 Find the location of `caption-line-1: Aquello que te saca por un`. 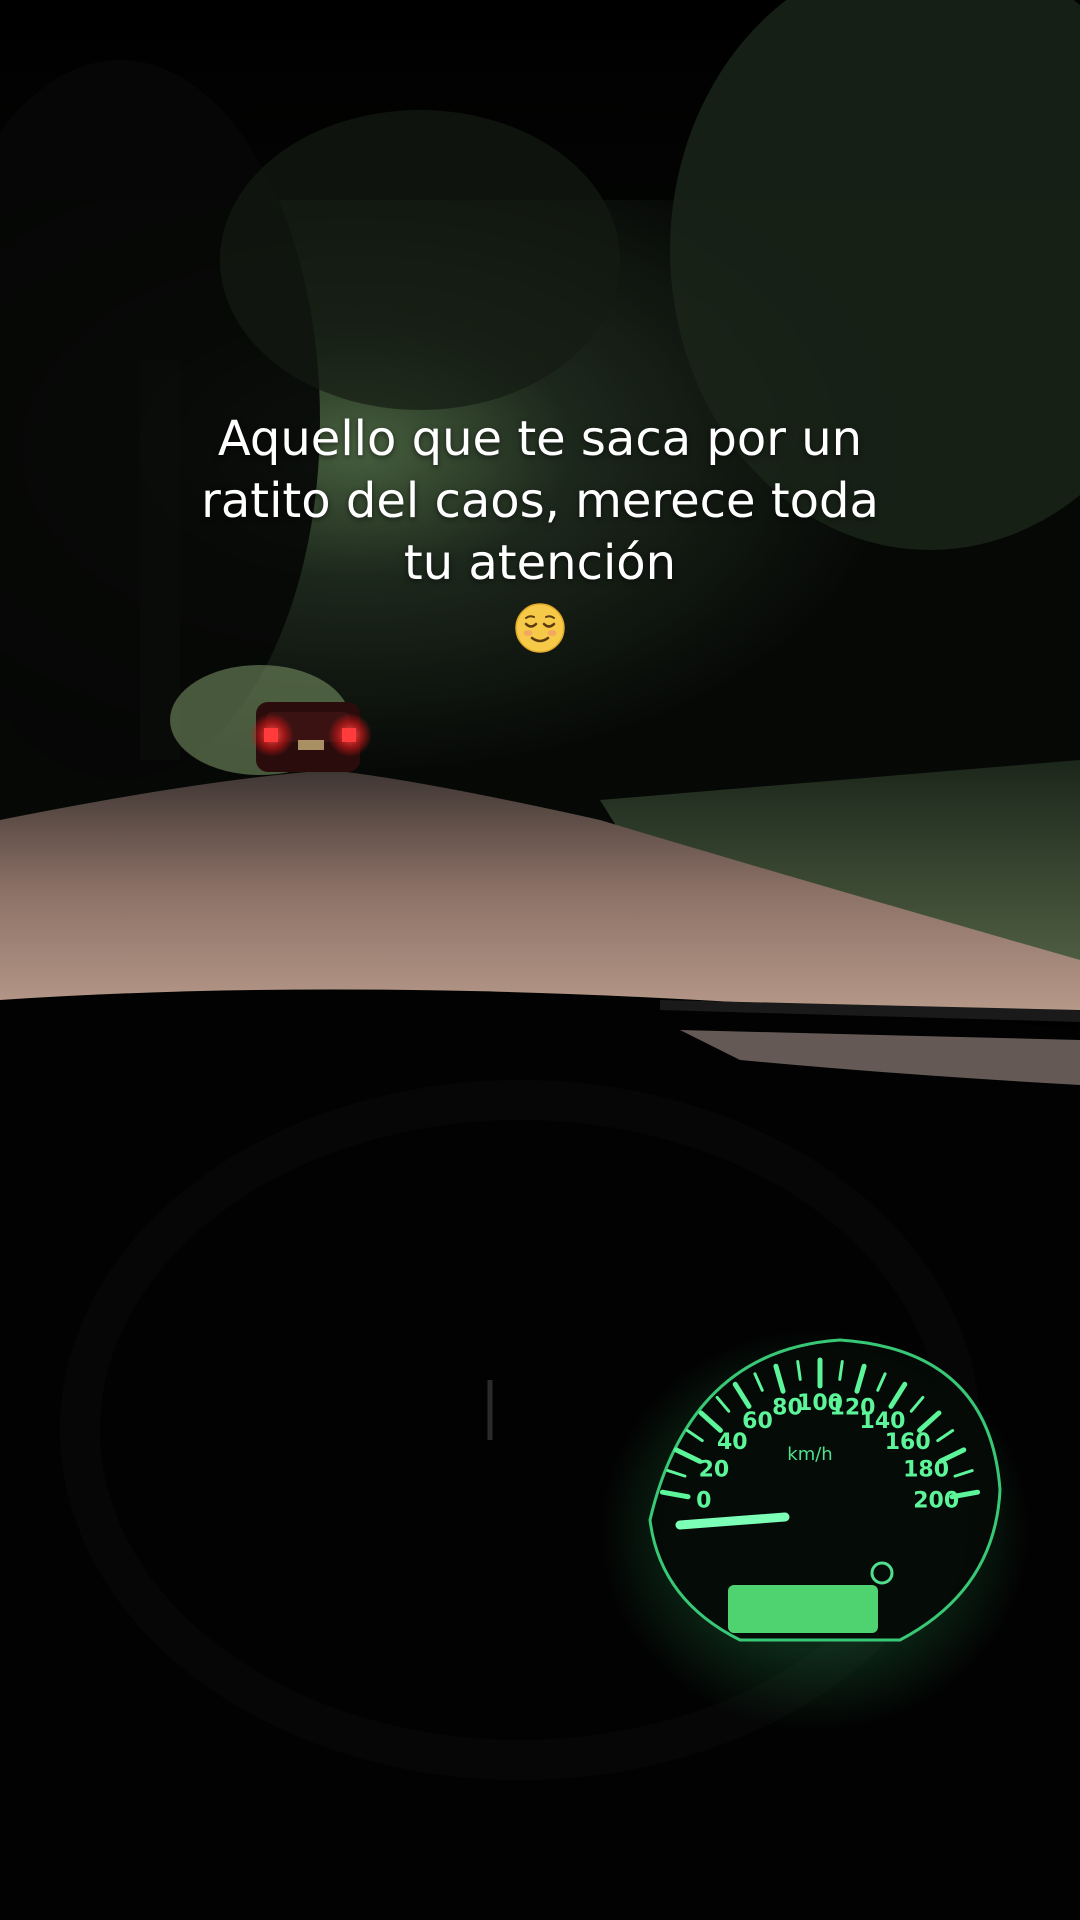

caption-line-1: Aquello que te saca por un is located at coordinates (540, 439).